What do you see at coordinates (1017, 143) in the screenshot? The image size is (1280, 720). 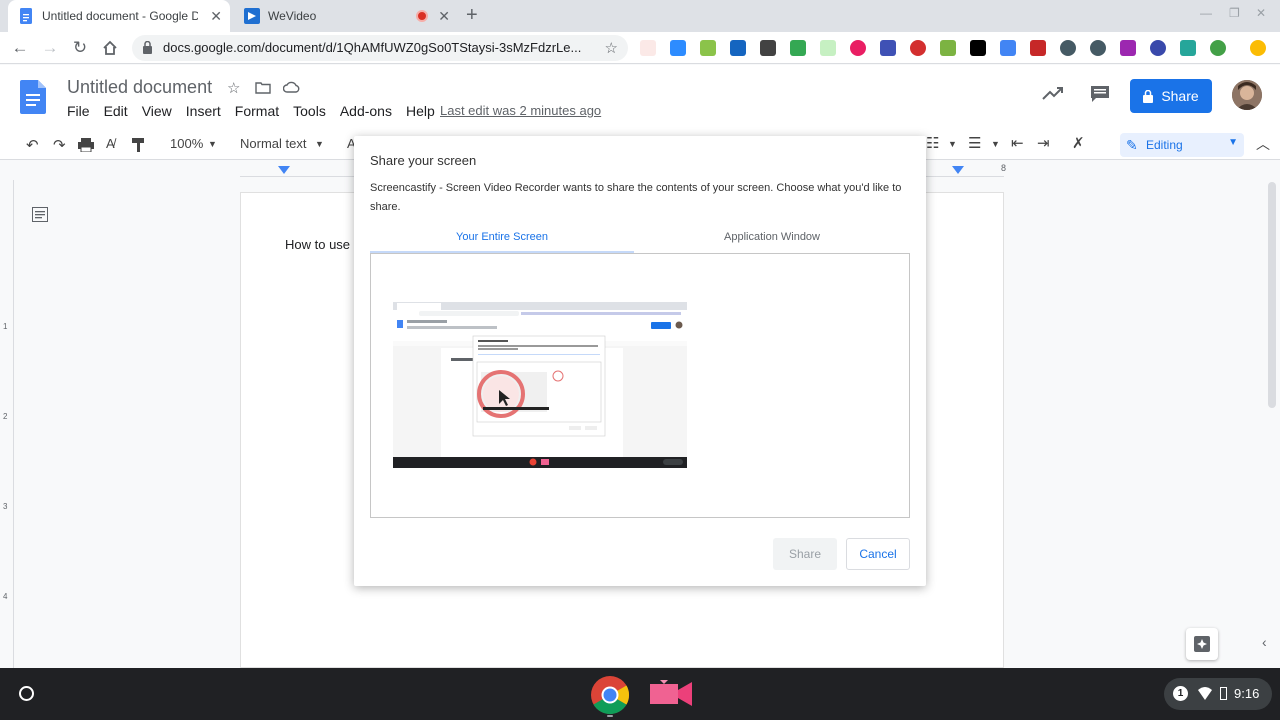 I see `decrease-indent-icon: ⇤` at bounding box center [1017, 143].